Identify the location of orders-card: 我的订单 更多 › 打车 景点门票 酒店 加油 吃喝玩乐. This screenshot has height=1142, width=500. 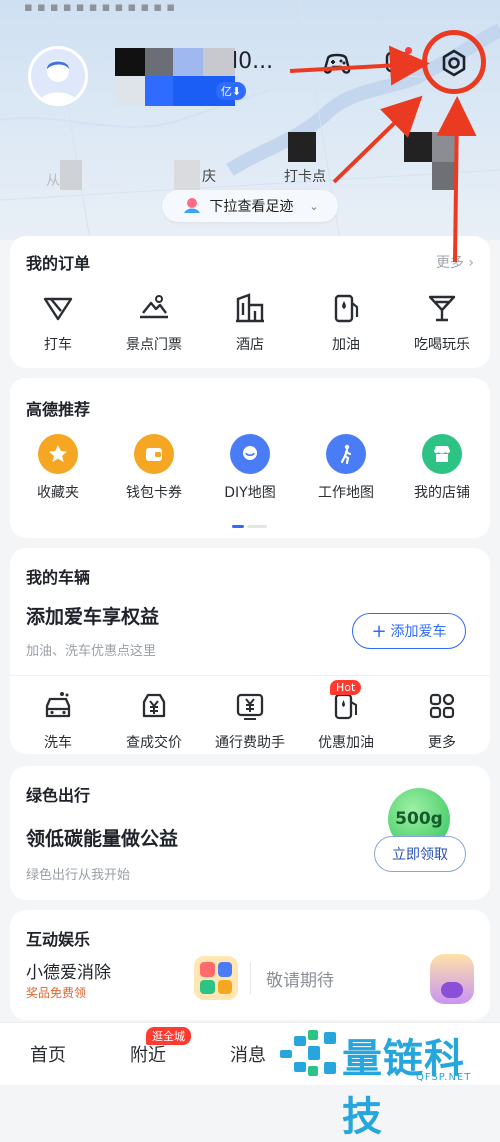
(250, 302).